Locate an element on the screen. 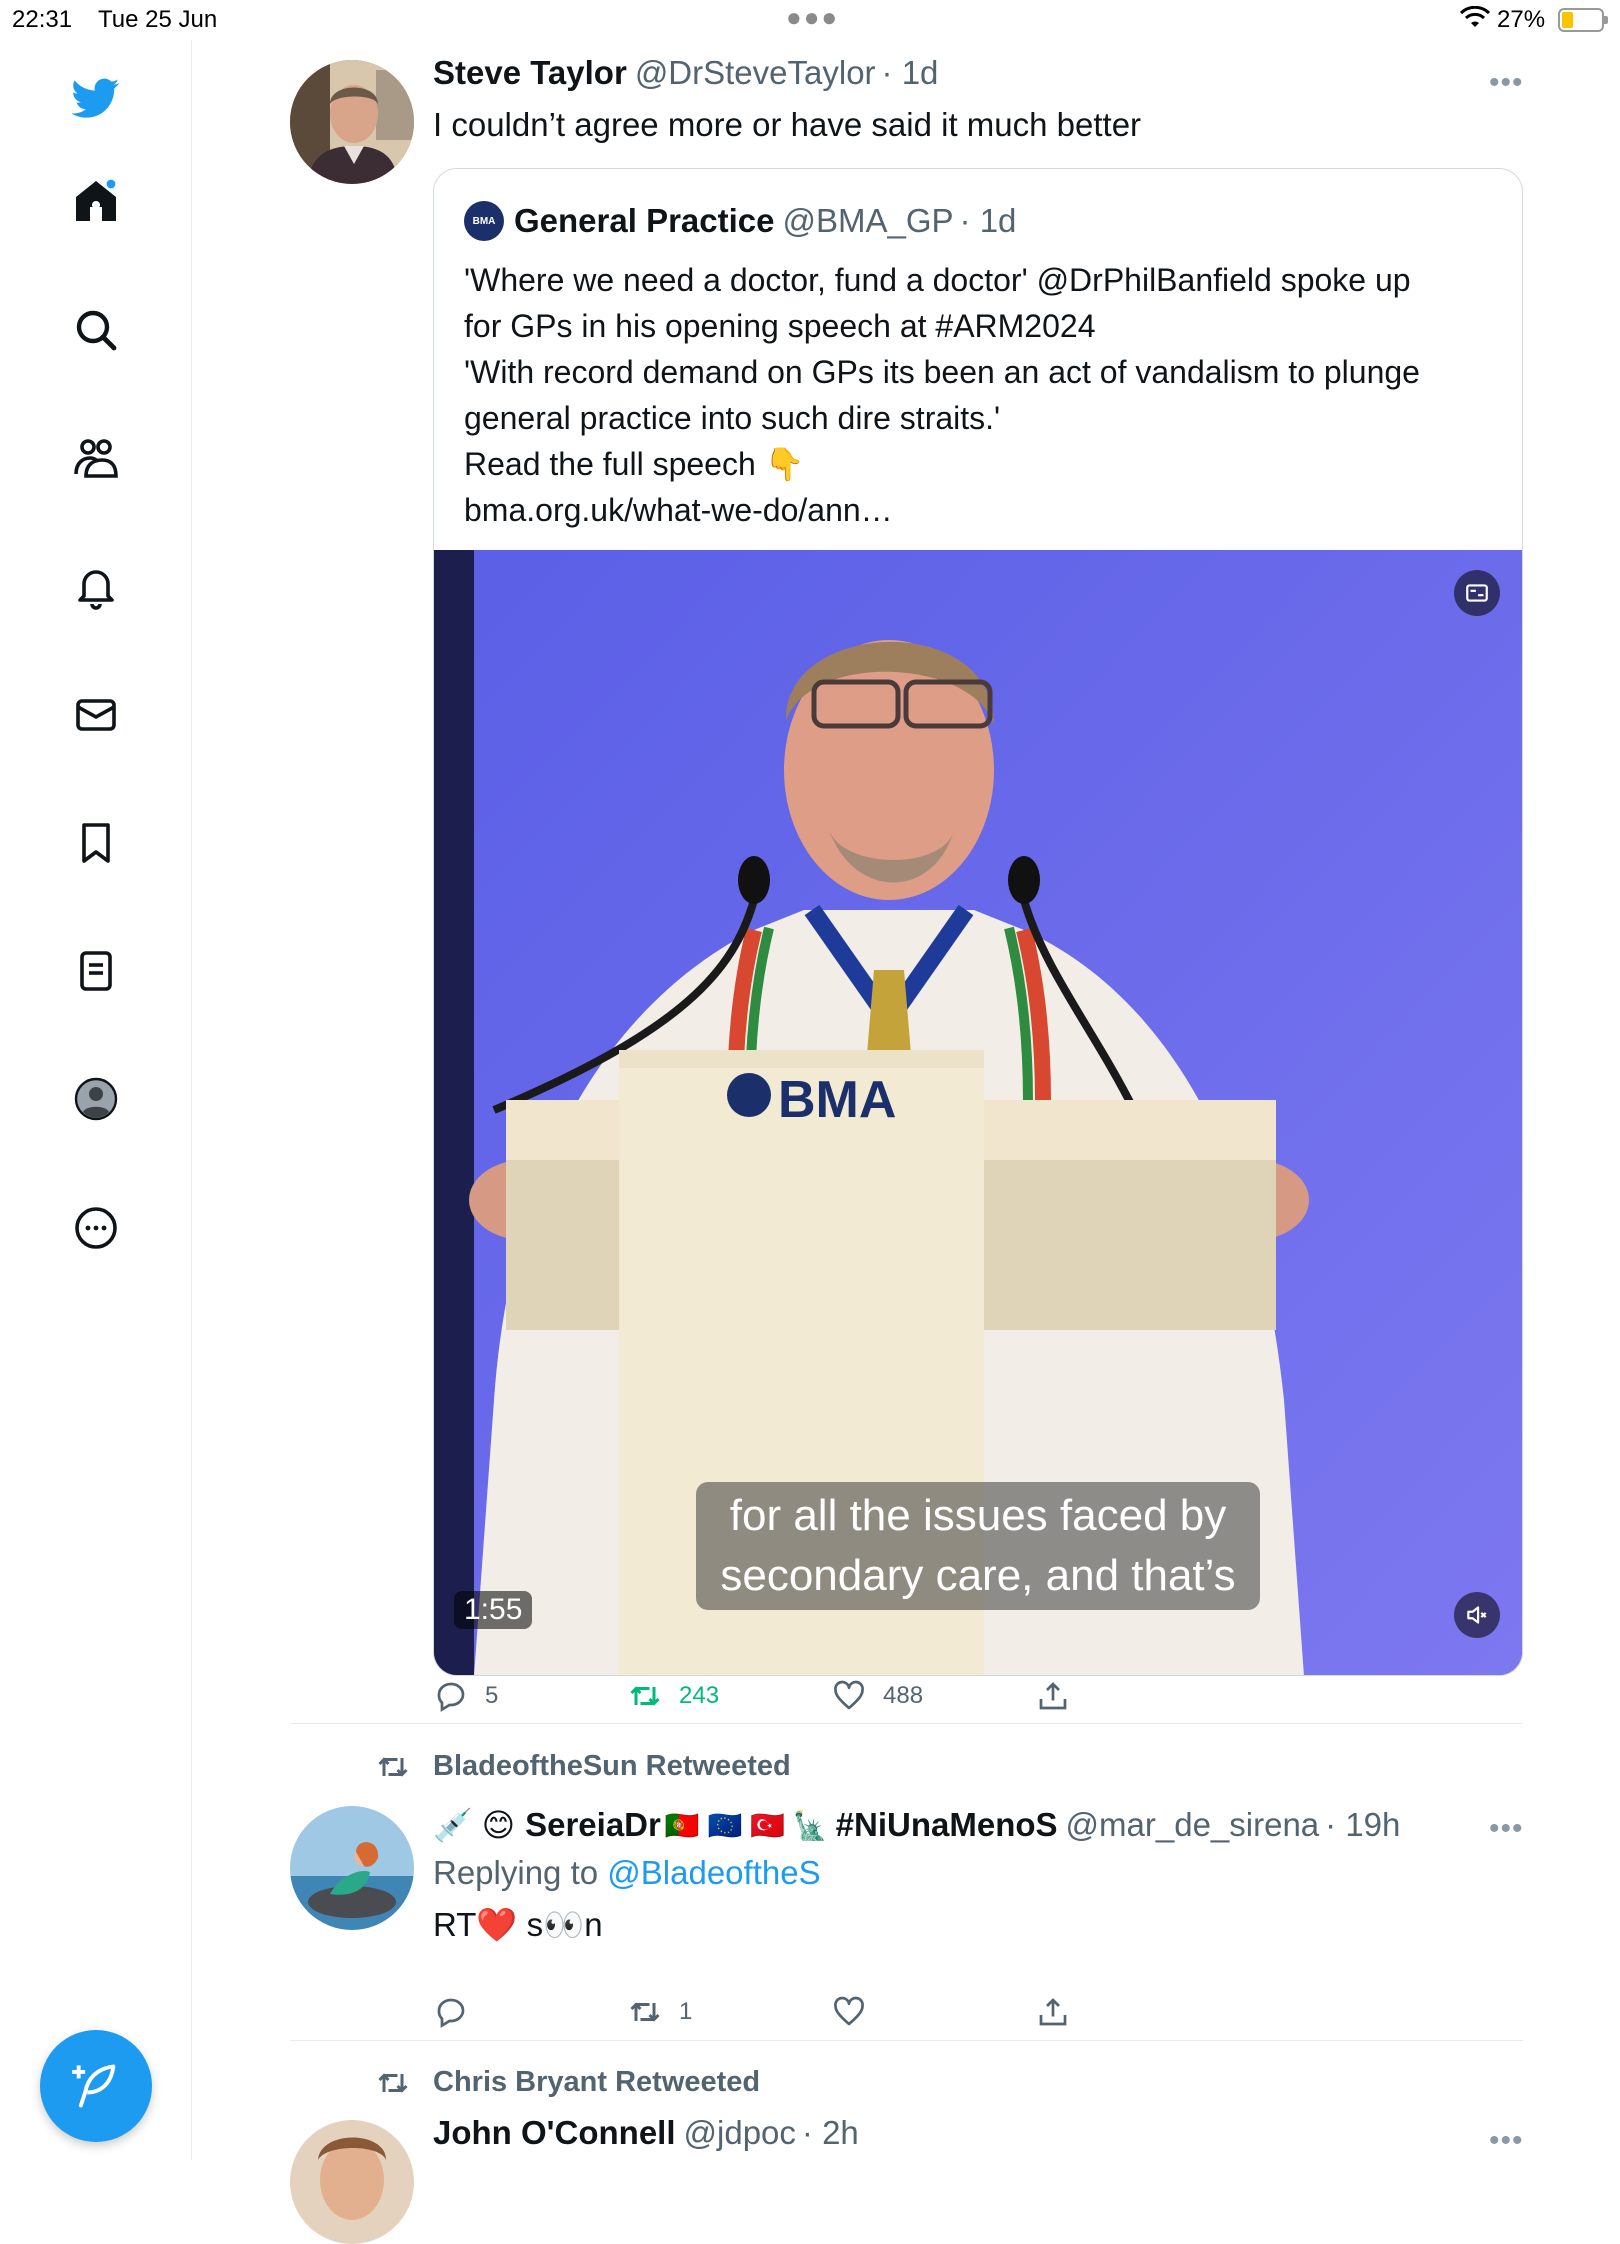 The image size is (1620, 2244). retweet-button: 1 is located at coordinates (659, 2012).